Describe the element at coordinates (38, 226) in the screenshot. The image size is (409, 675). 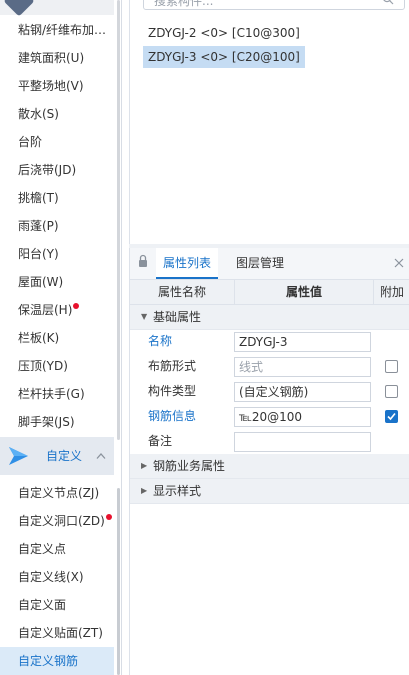
I see `sidebar-item-label: 雨蓬(P)` at that location.